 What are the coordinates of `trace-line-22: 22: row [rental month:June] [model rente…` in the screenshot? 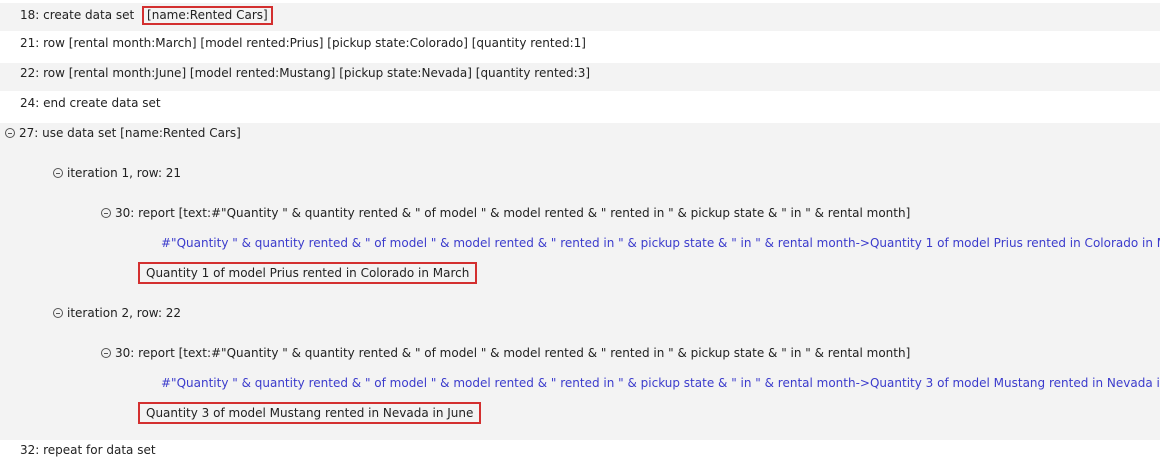 It's located at (305, 73).